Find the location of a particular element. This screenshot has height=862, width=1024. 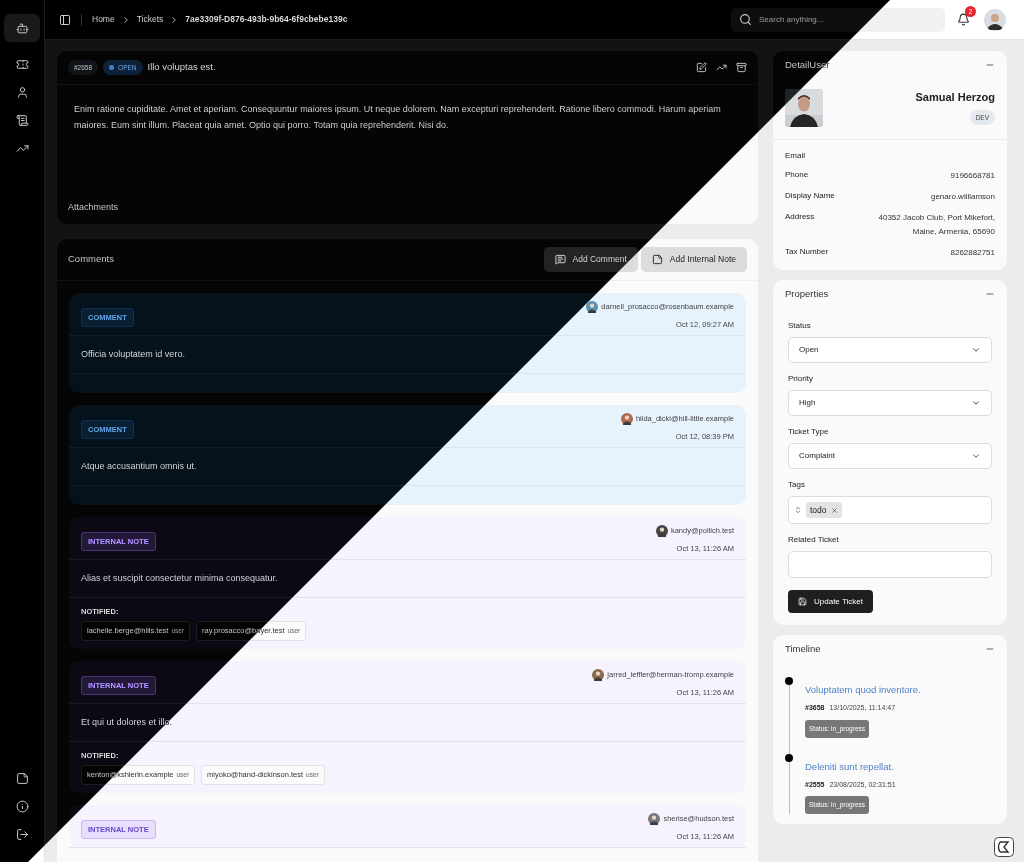

field-value: genaro.williamson is located at coordinates (962, 197).